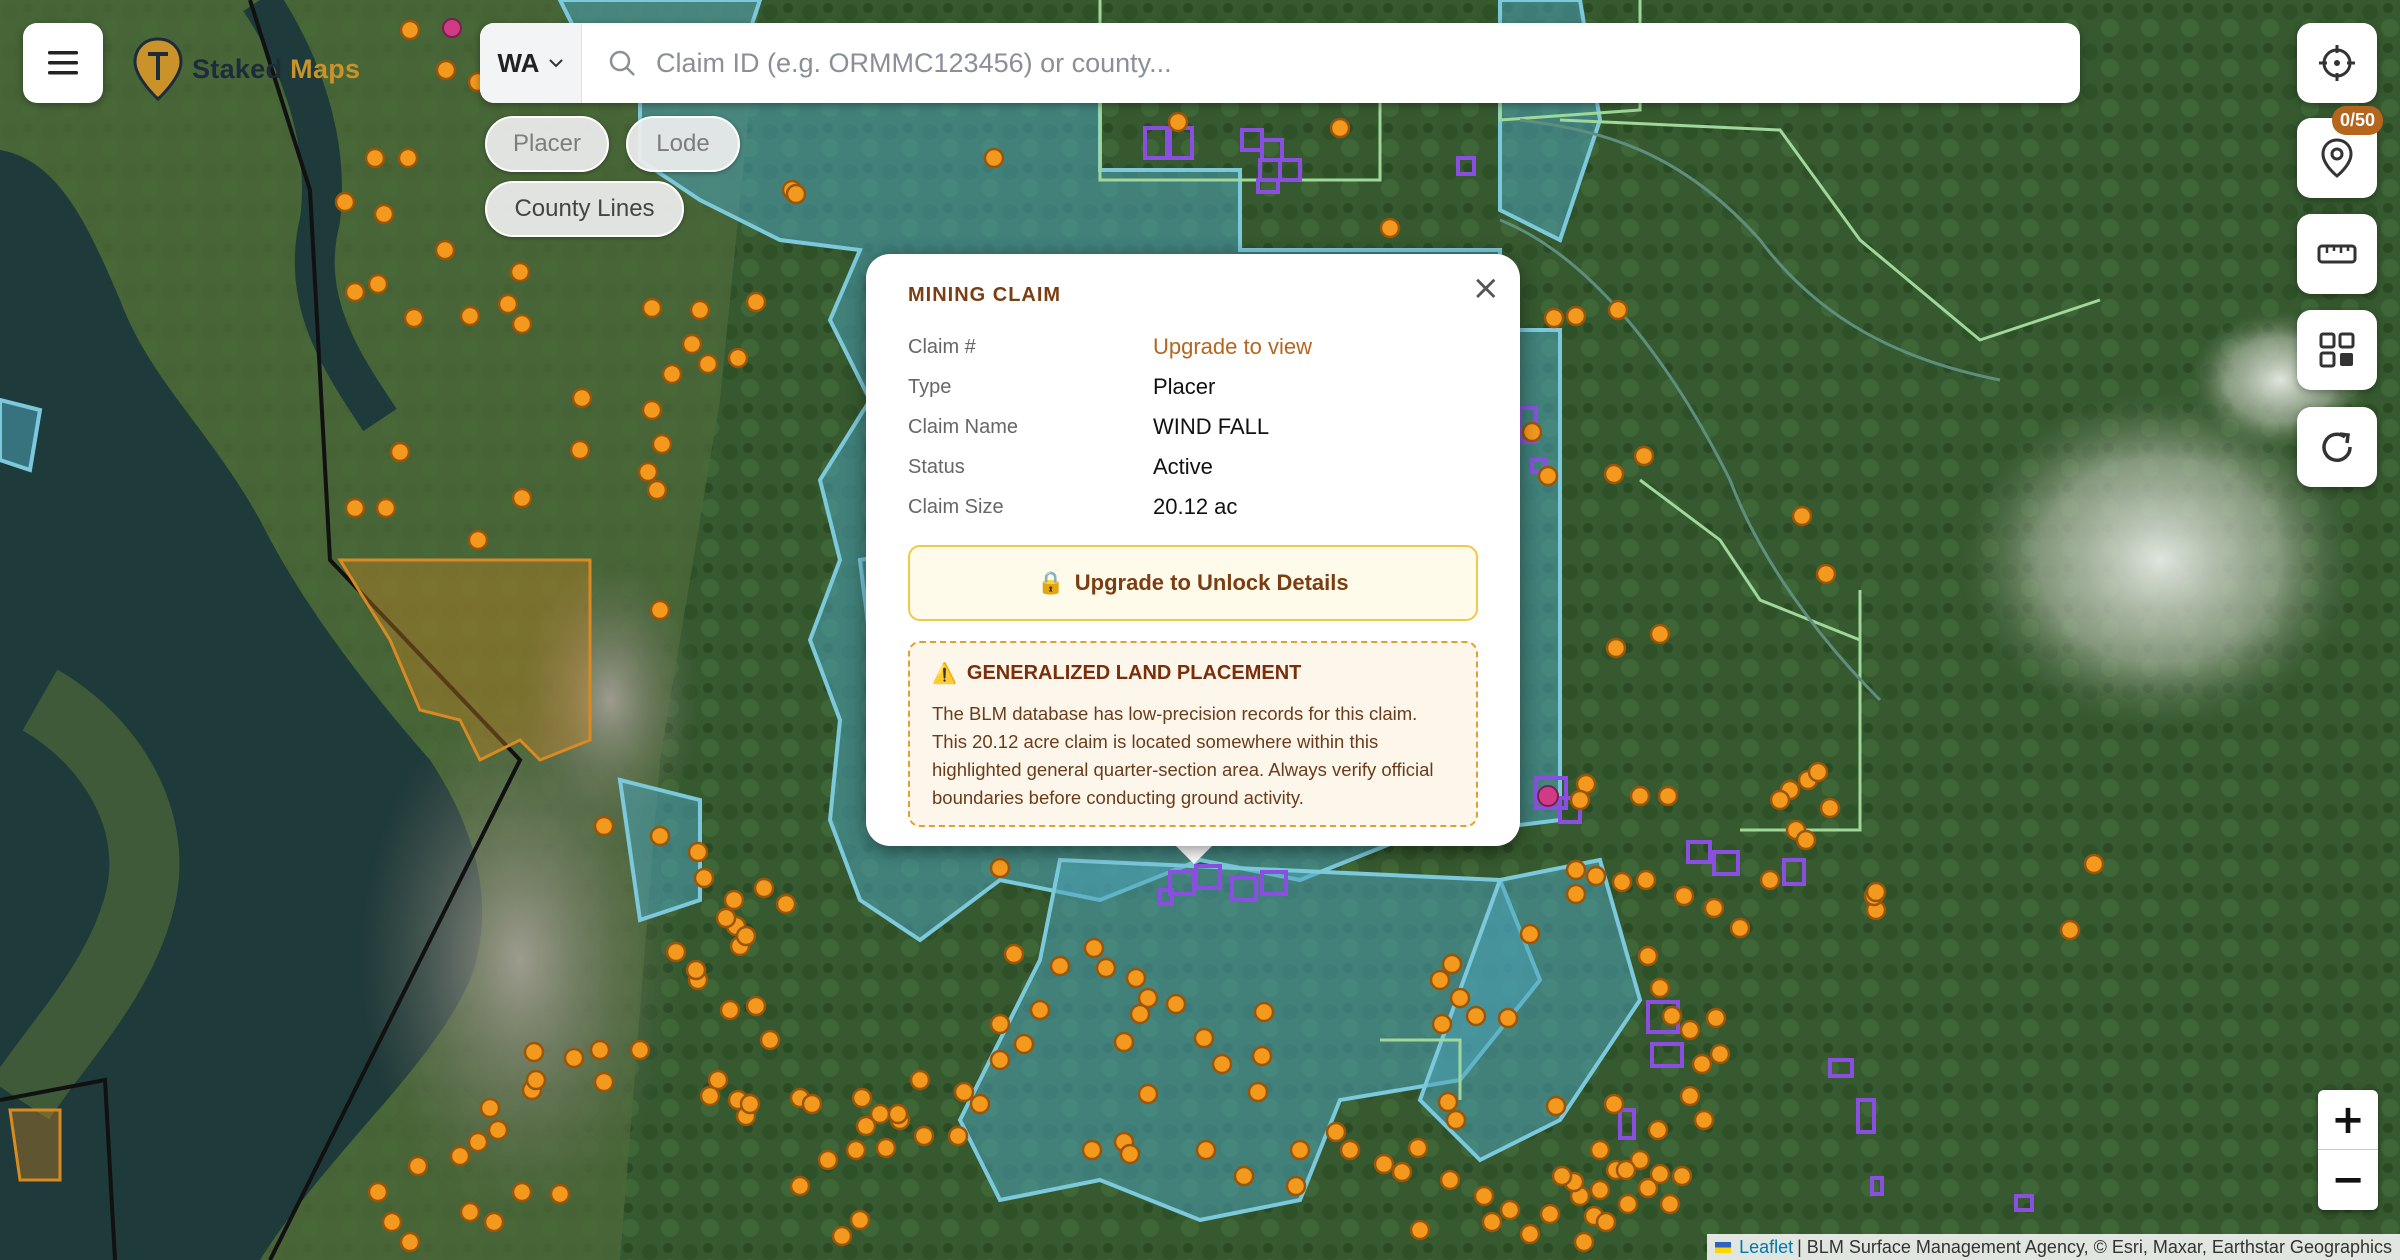 The width and height of the screenshot is (2400, 1260). I want to click on upgrade-unlock-button: 🔒 Upgrade to Unlock Details, so click(1193, 583).